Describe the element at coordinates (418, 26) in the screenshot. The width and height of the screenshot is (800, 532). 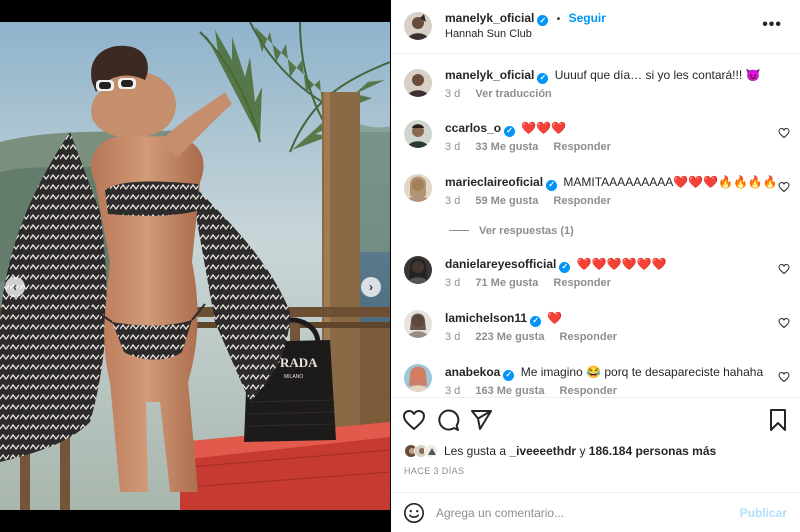
I see `author-avatar` at that location.